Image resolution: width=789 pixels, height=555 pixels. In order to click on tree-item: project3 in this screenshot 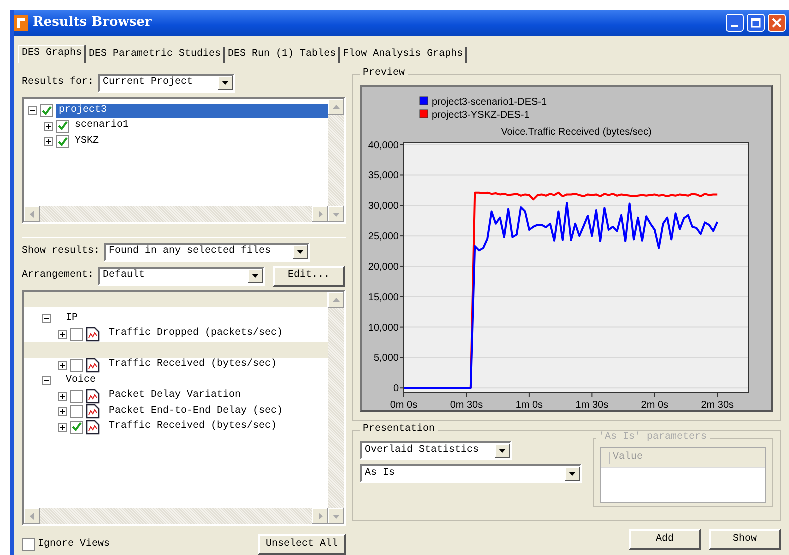, I will do `click(192, 111)`.